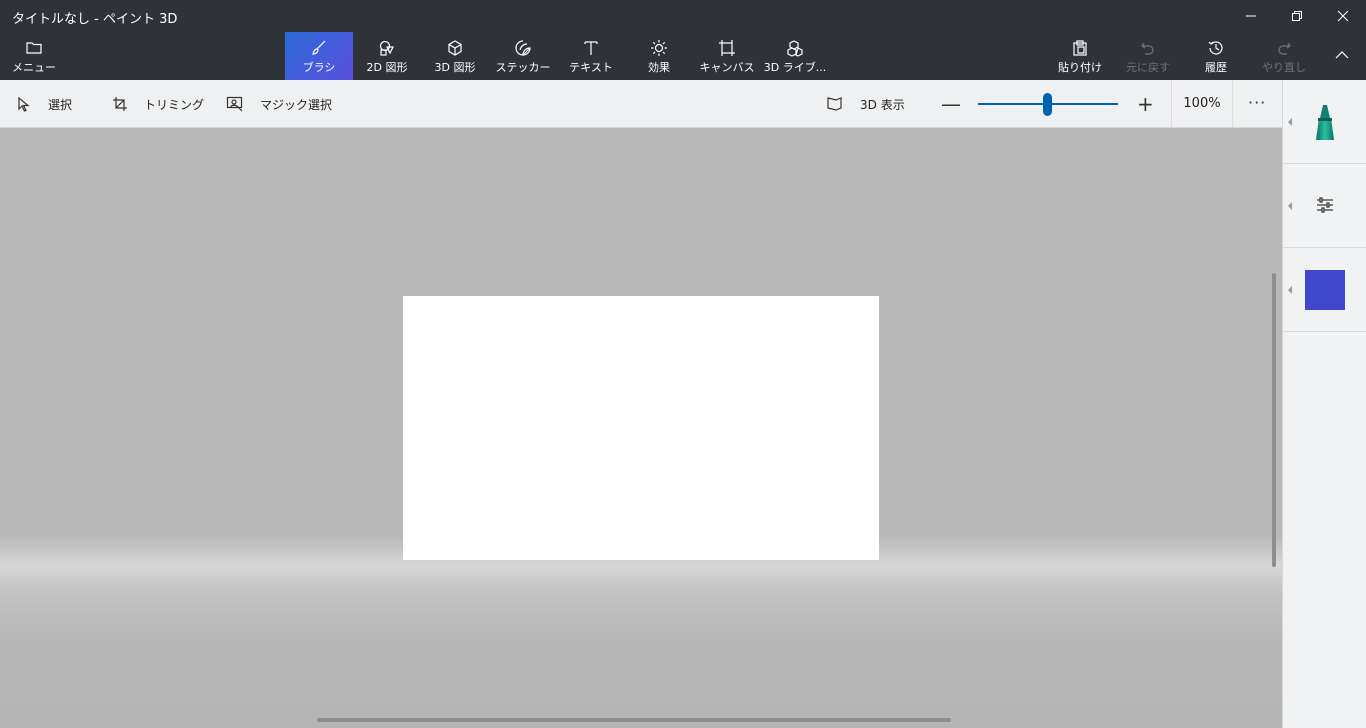  Describe the element at coordinates (34, 67) in the screenshot. I see `menu-label: メニュー` at that location.